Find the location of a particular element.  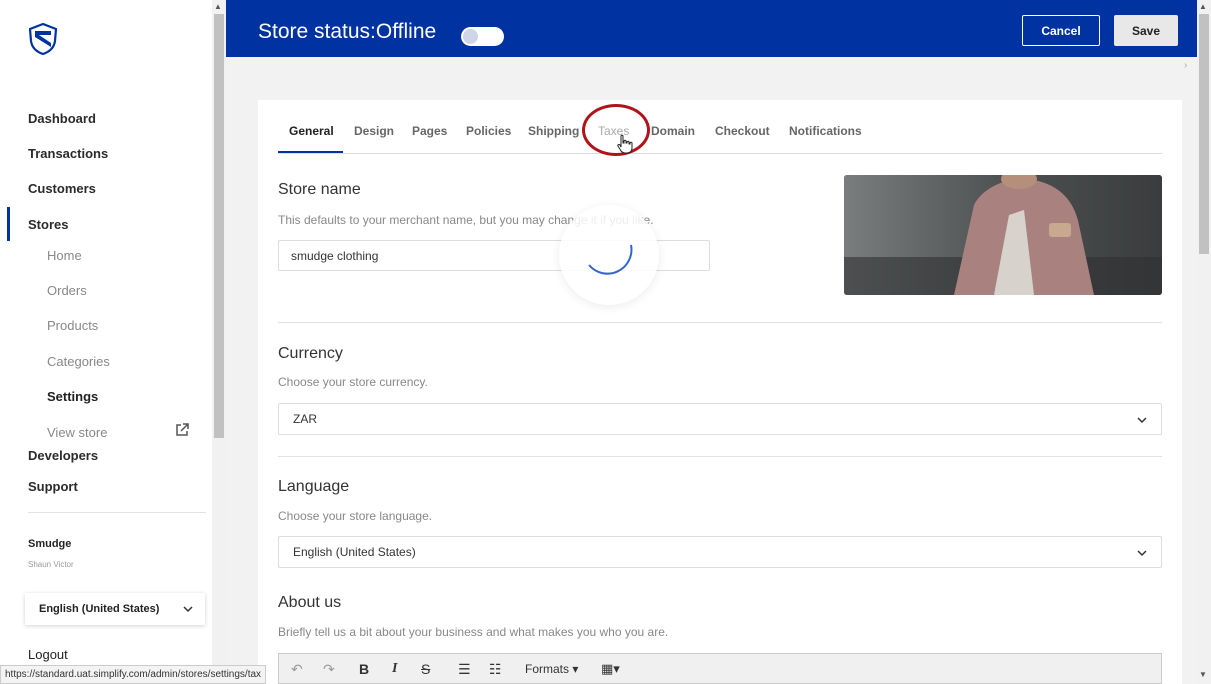

tab-checkout: Checkout is located at coordinates (742, 131).